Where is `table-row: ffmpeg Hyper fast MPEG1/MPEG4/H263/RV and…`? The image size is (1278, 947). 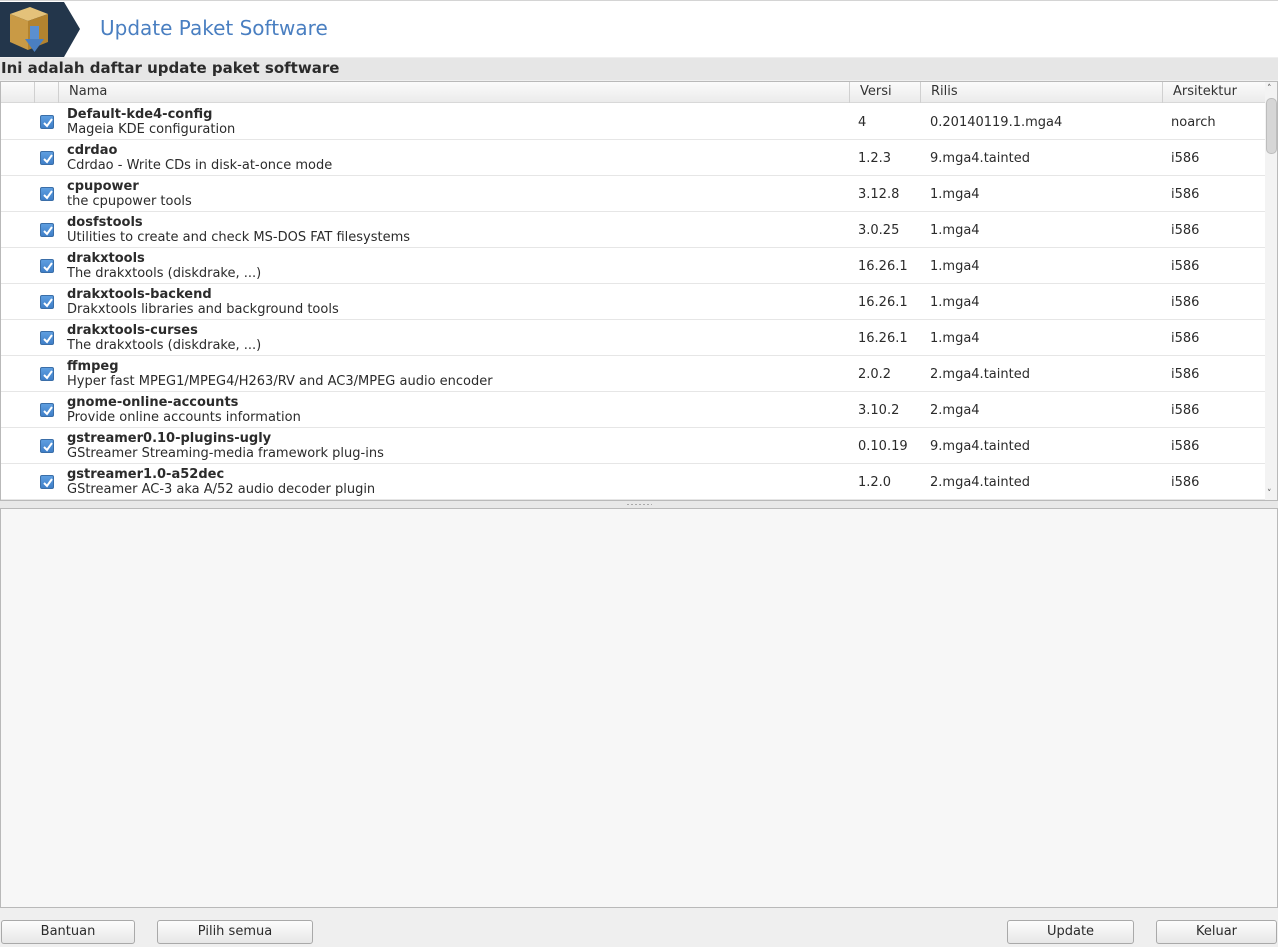 table-row: ffmpeg Hyper fast MPEG1/MPEG4/H263/RV and… is located at coordinates (633, 374).